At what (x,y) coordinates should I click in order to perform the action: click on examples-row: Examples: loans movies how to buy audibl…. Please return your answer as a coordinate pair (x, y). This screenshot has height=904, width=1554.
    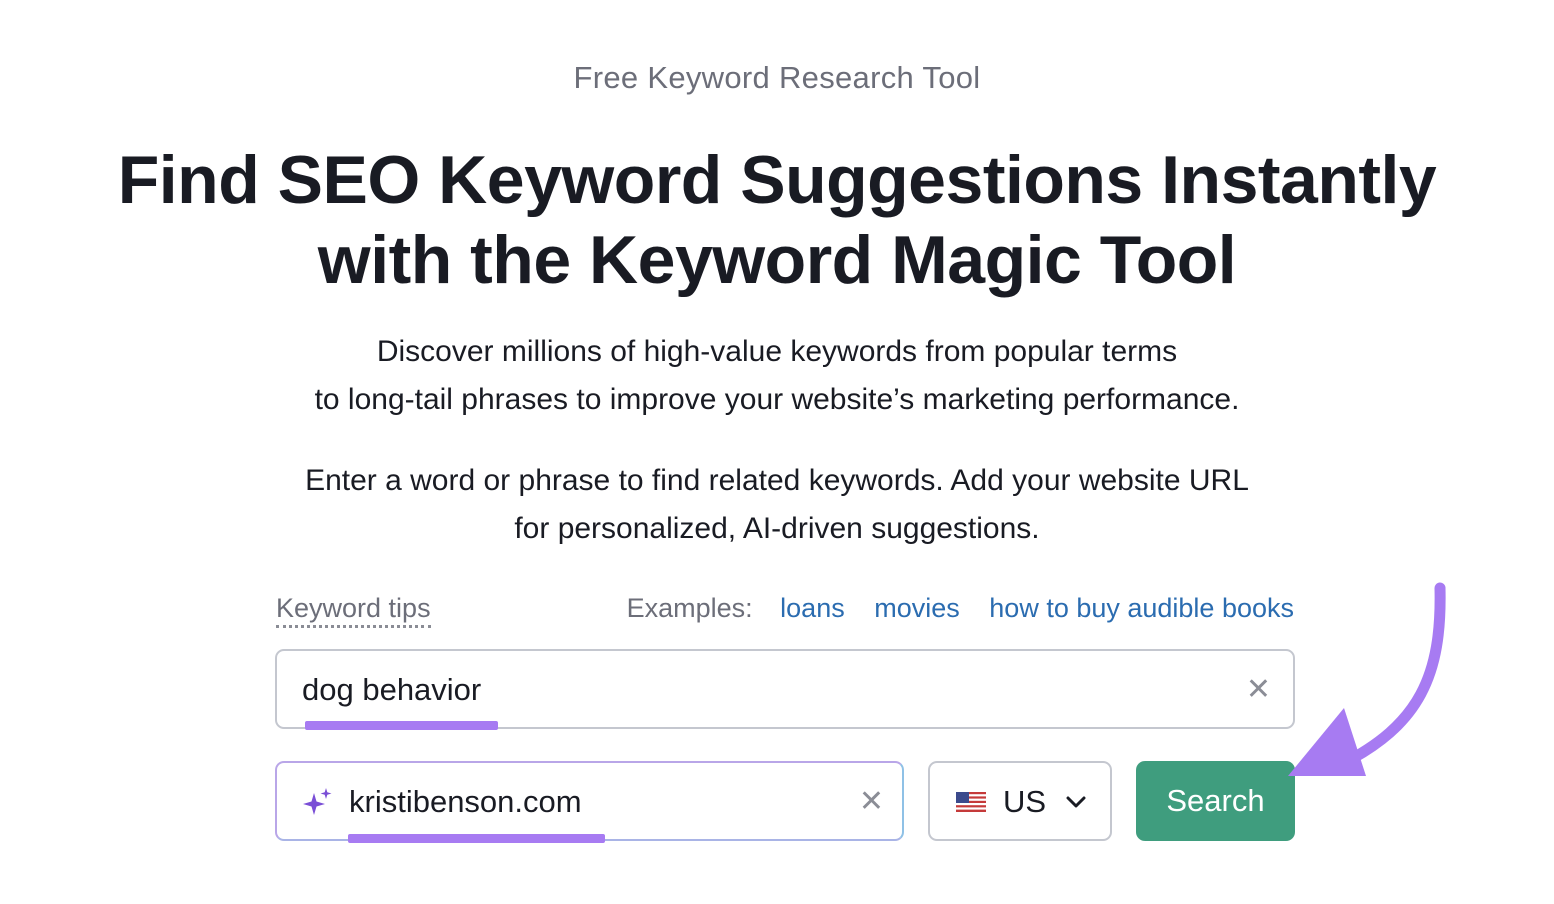
    Looking at the image, I should click on (960, 608).